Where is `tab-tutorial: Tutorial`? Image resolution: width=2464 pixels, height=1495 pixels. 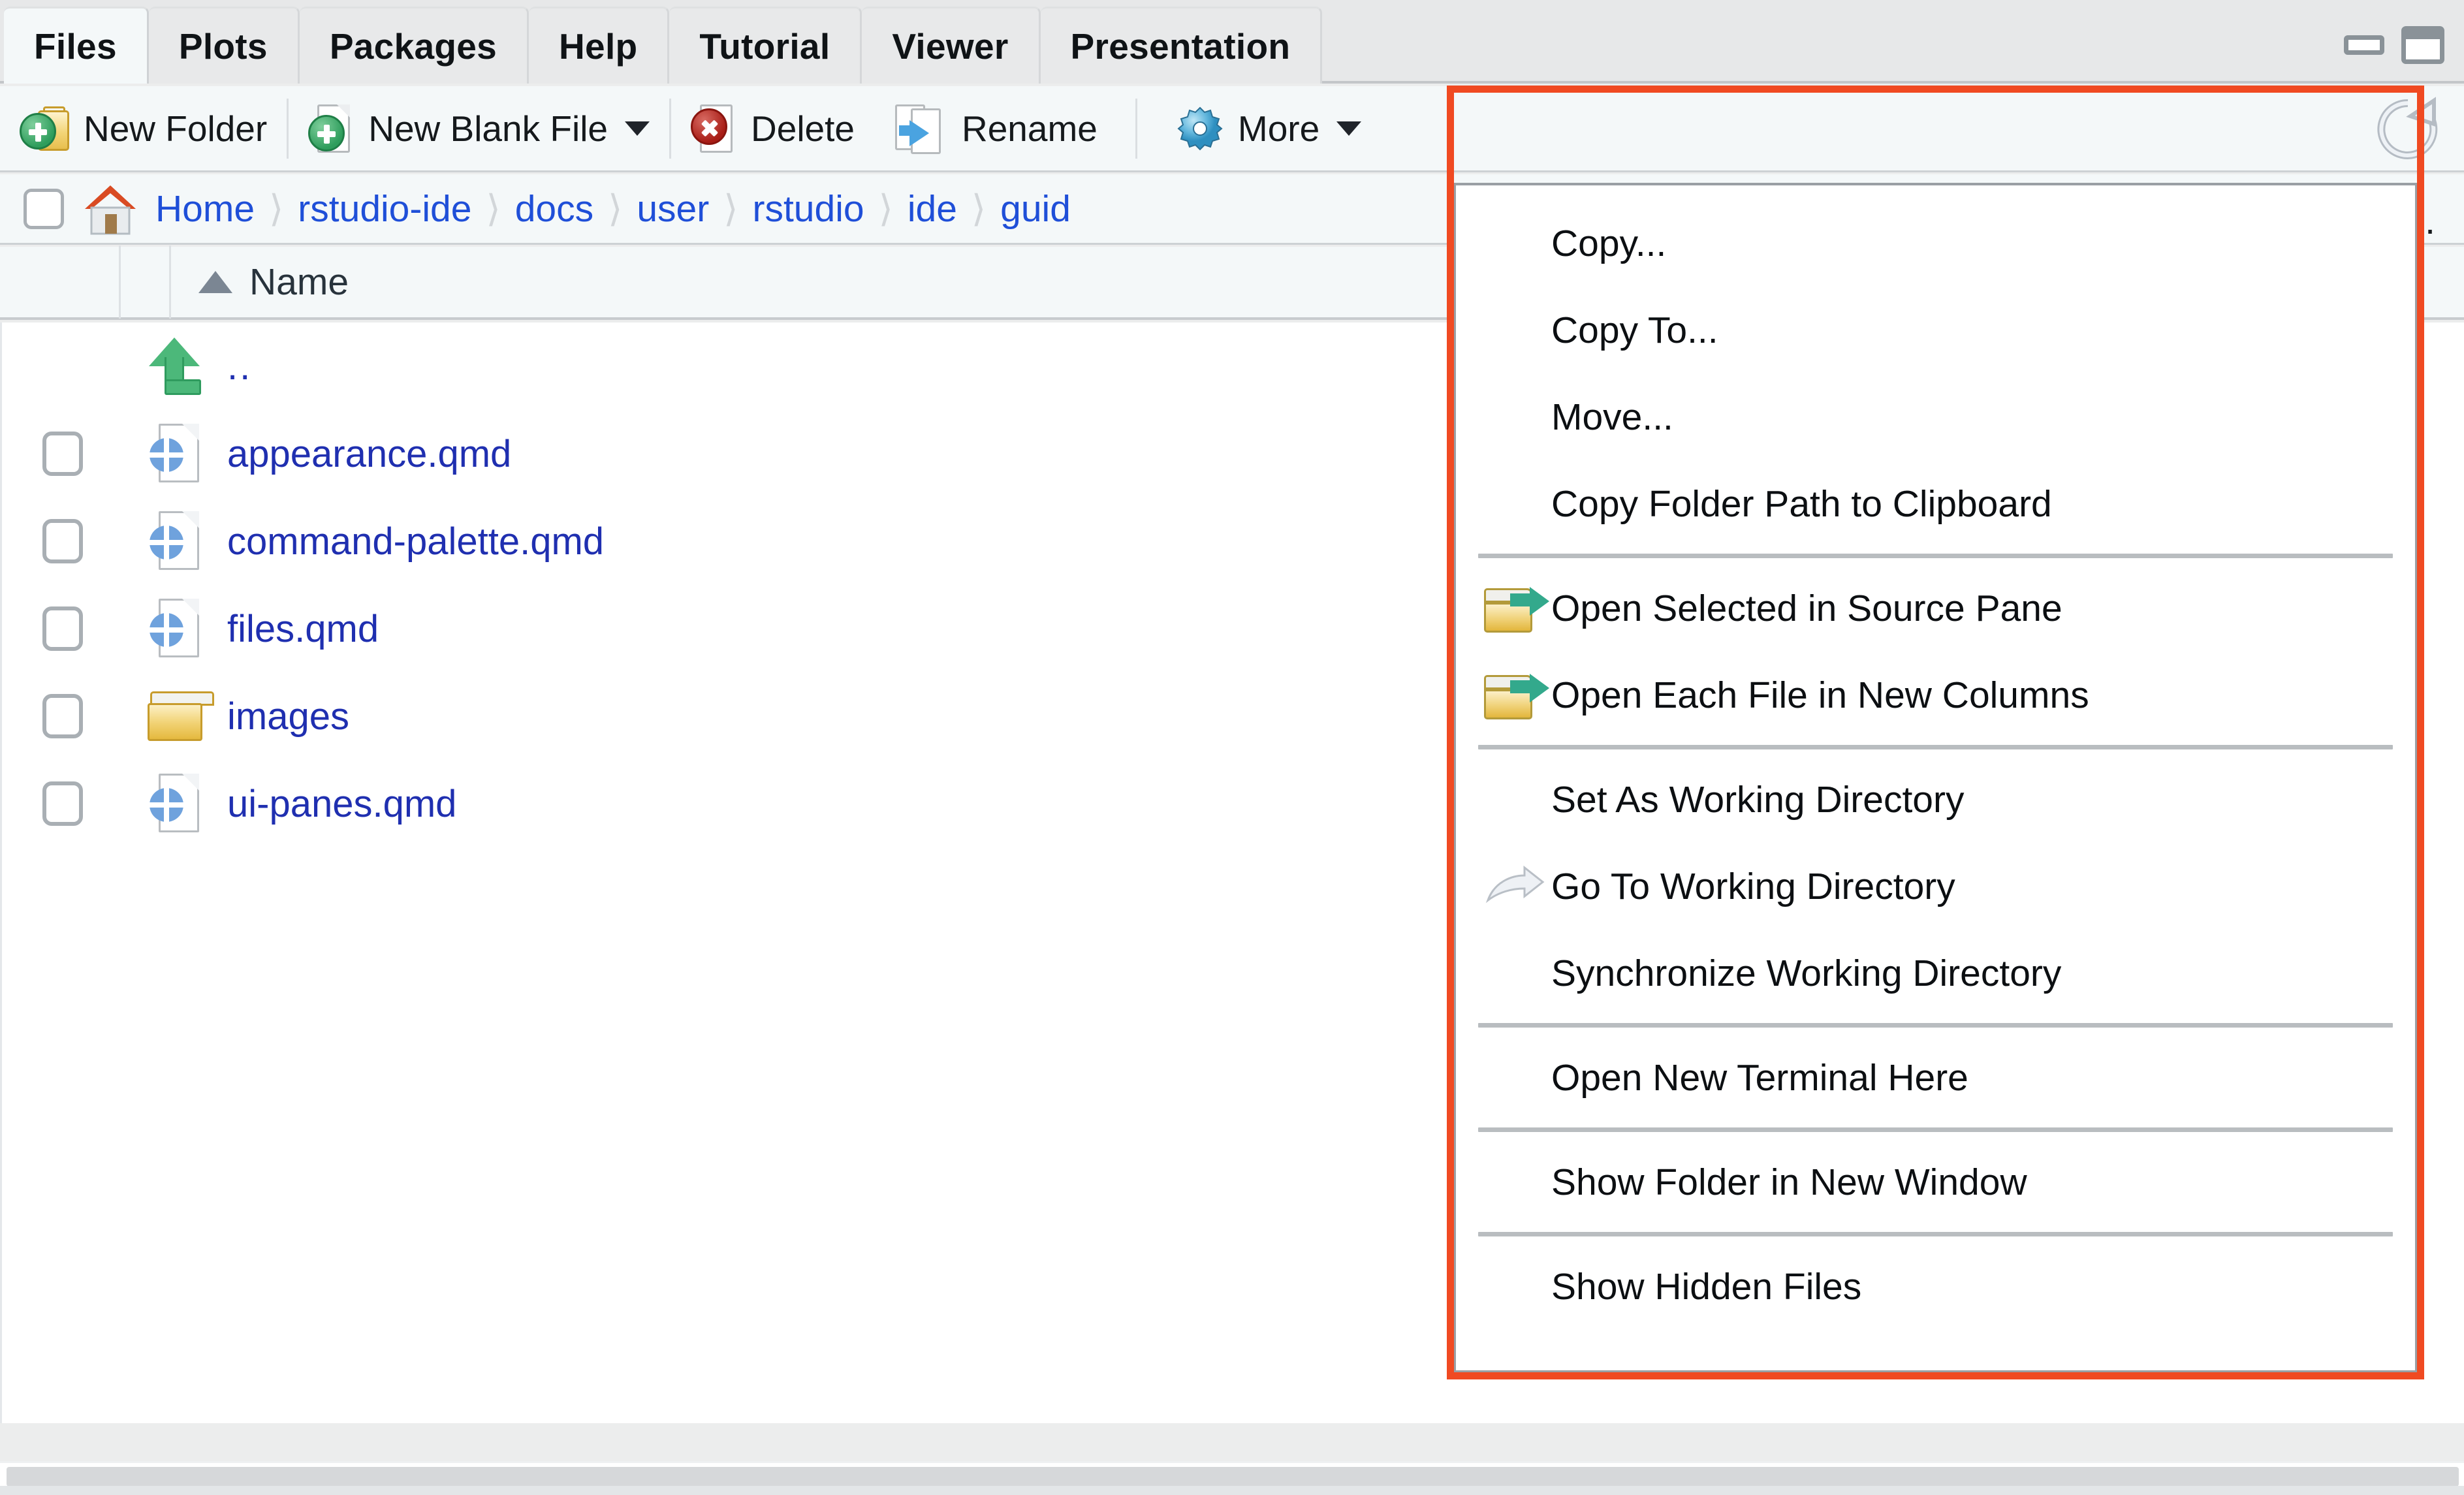
tab-tutorial: Tutorial is located at coordinates (765, 46).